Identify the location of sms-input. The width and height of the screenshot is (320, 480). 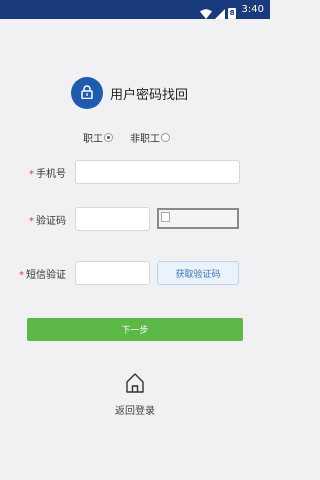
(112, 273).